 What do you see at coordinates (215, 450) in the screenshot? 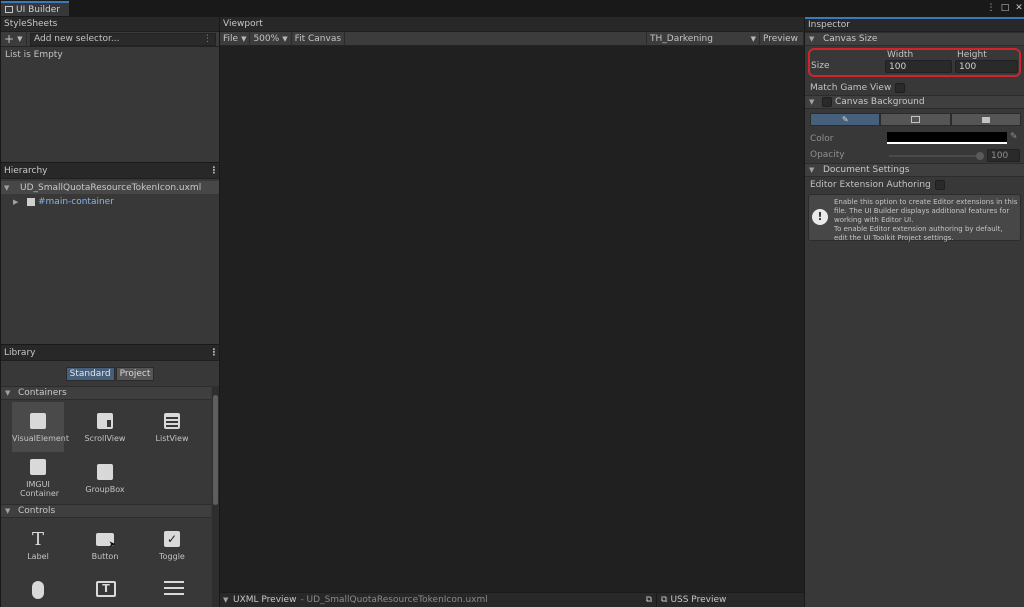
I see `library-scrollbar-thumb` at bounding box center [215, 450].